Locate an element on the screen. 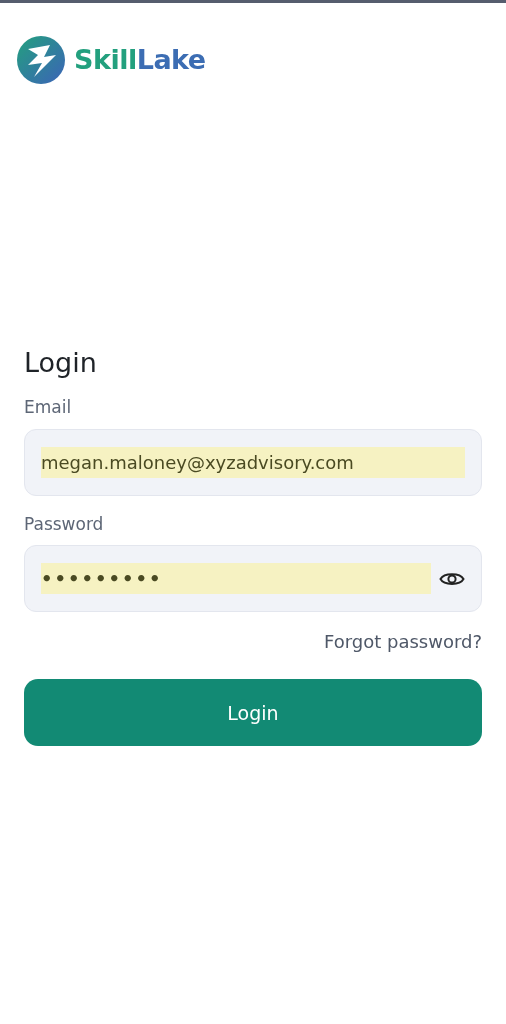 This screenshot has width=506, height=1024. forgot-password-link: Forgot password? is located at coordinates (402, 642).